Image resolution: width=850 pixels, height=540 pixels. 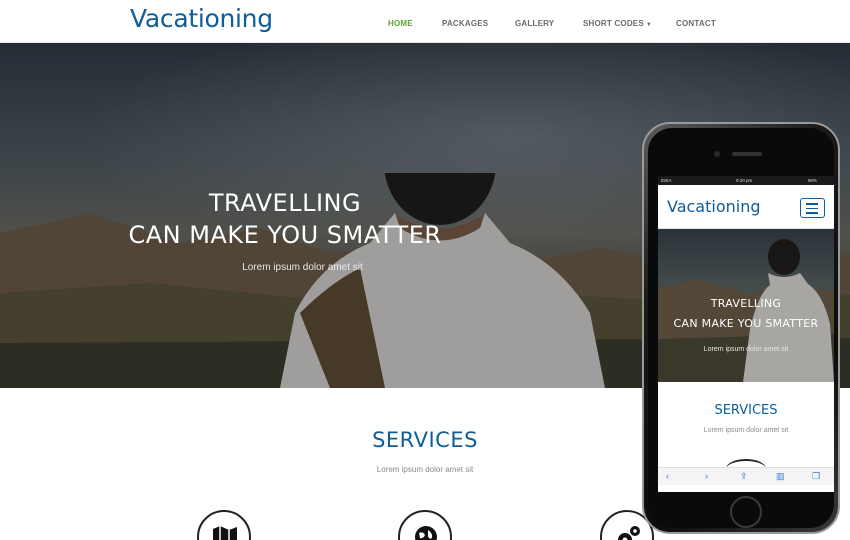 What do you see at coordinates (426, 533) in the screenshot?
I see `globe-icon` at bounding box center [426, 533].